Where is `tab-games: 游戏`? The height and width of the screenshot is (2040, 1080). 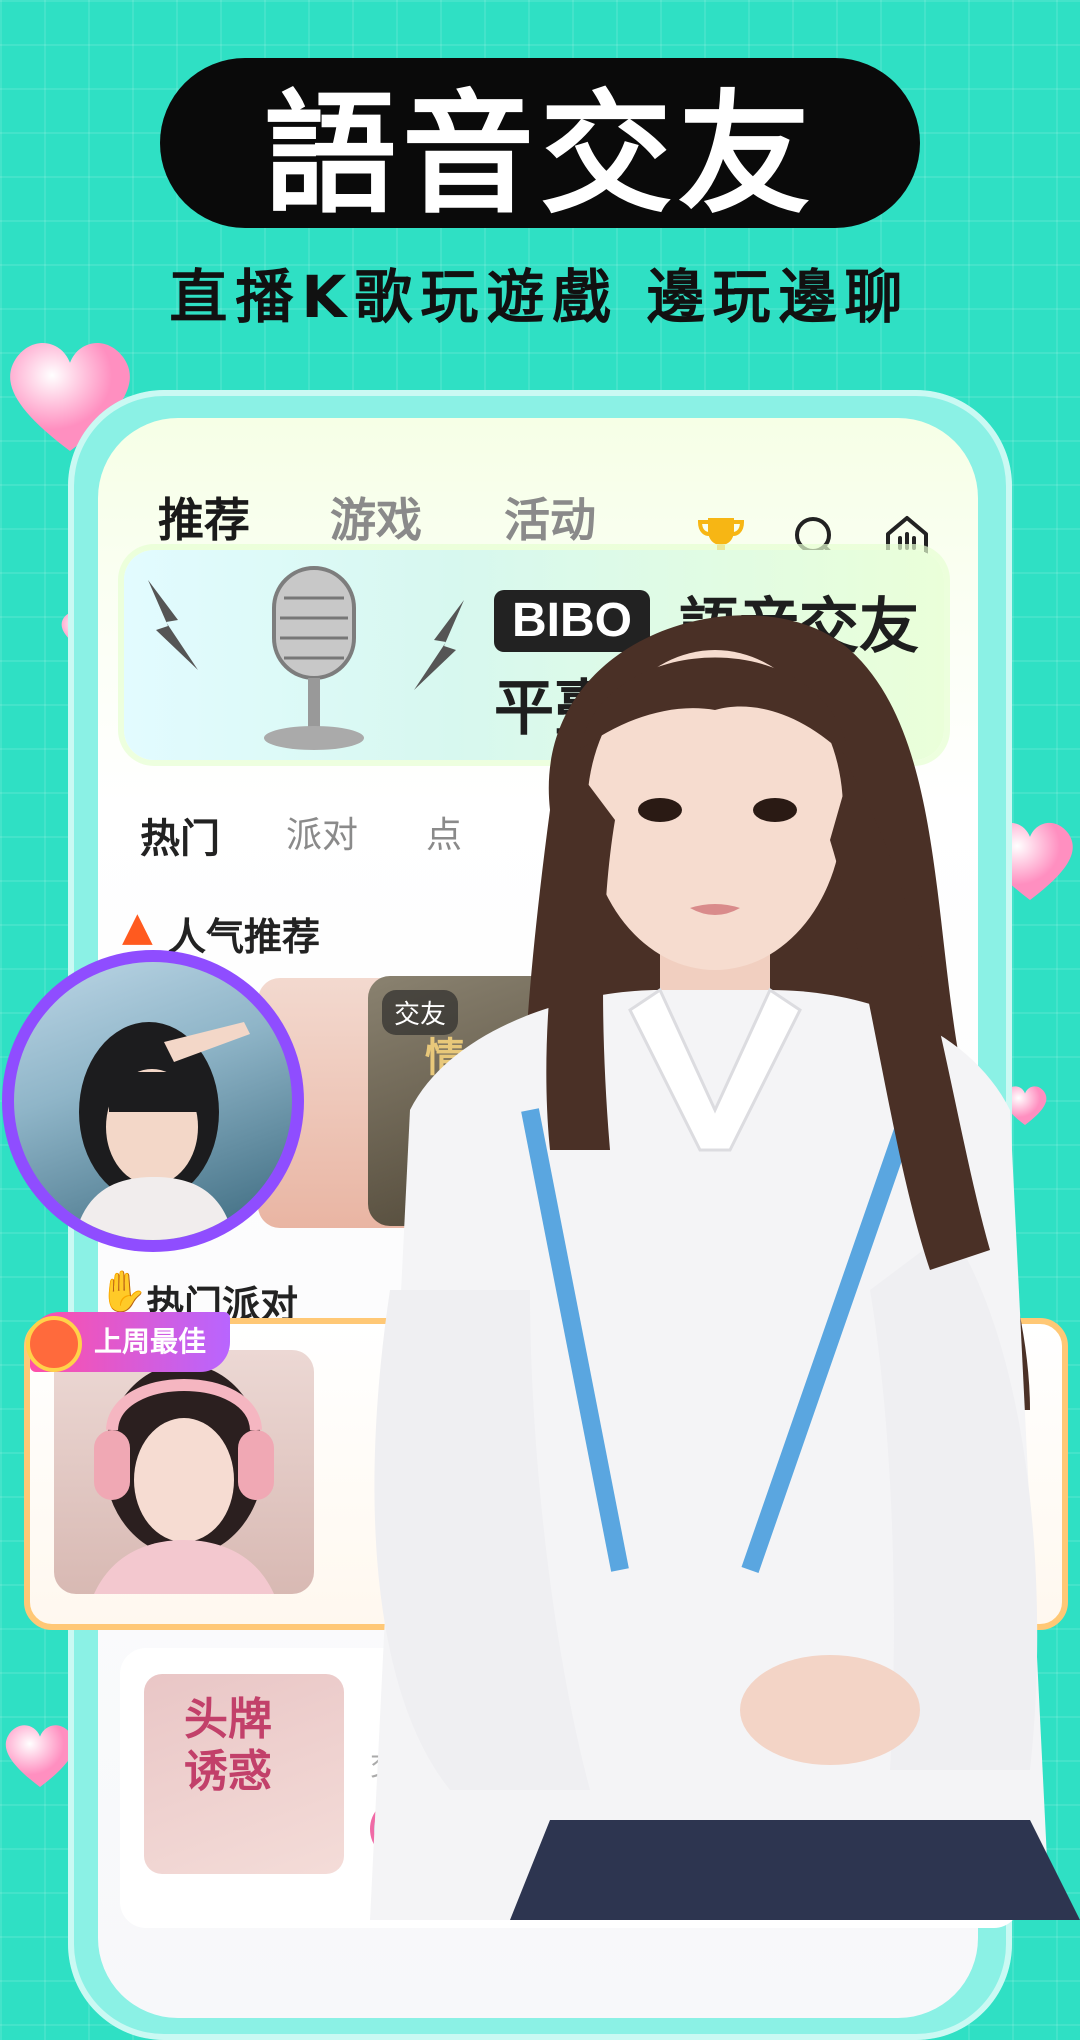
tab-games: 游戏 is located at coordinates (376, 517).